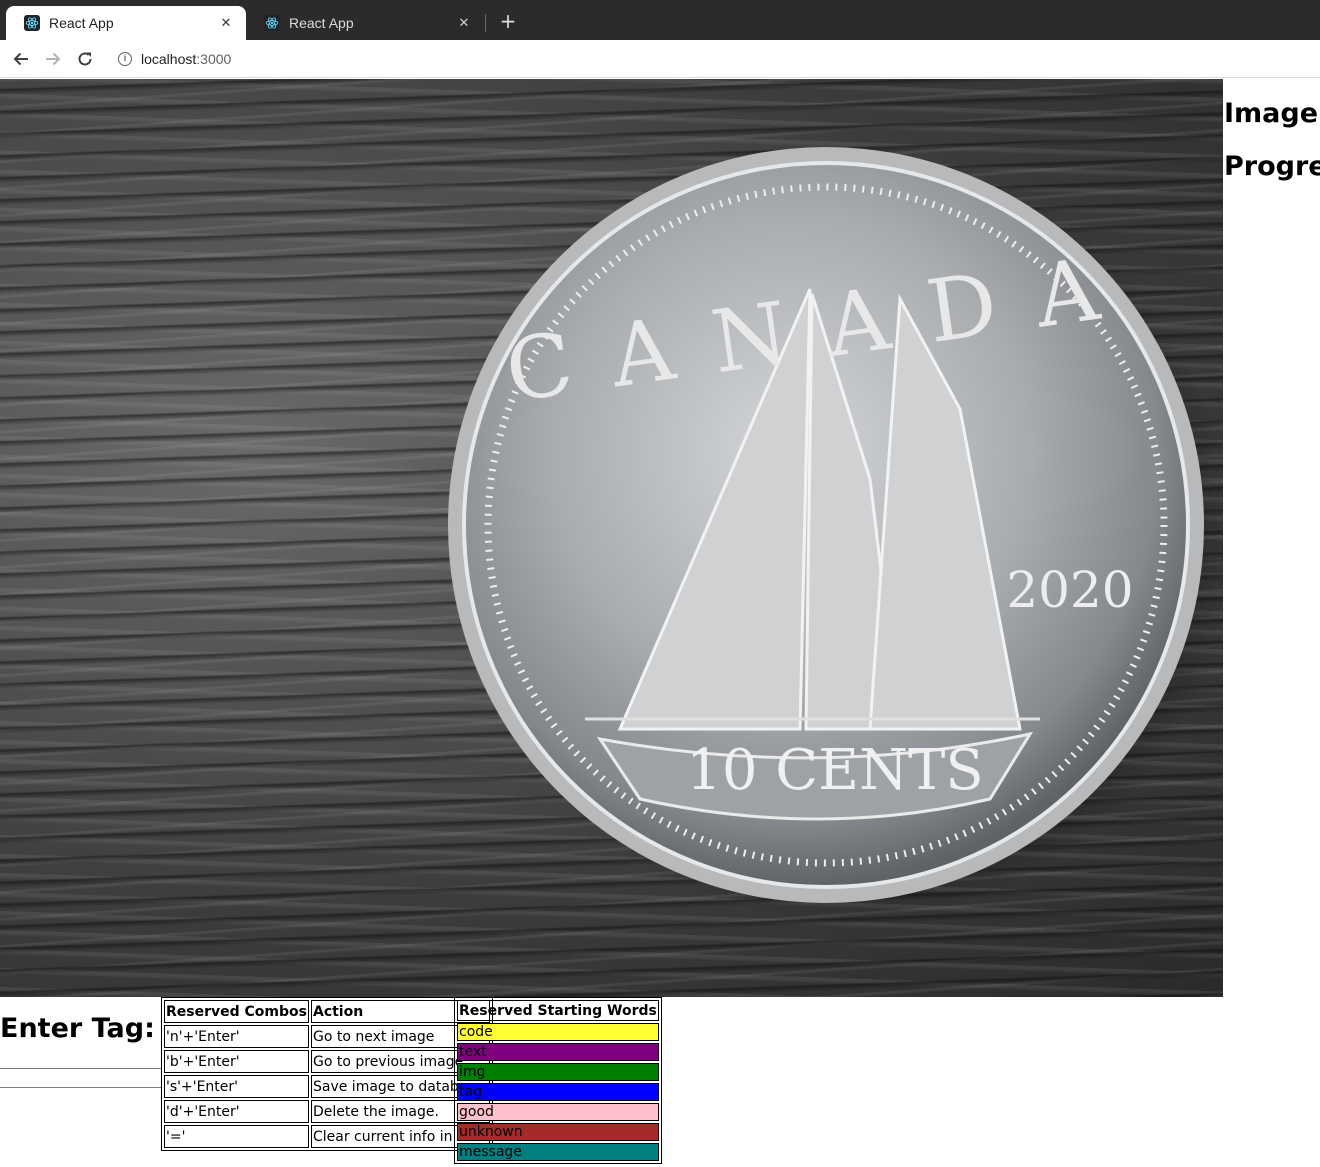 This screenshot has width=1320, height=1167. I want to click on table-row: 'd'+'Enter' Delete the image., so click(327, 1111).